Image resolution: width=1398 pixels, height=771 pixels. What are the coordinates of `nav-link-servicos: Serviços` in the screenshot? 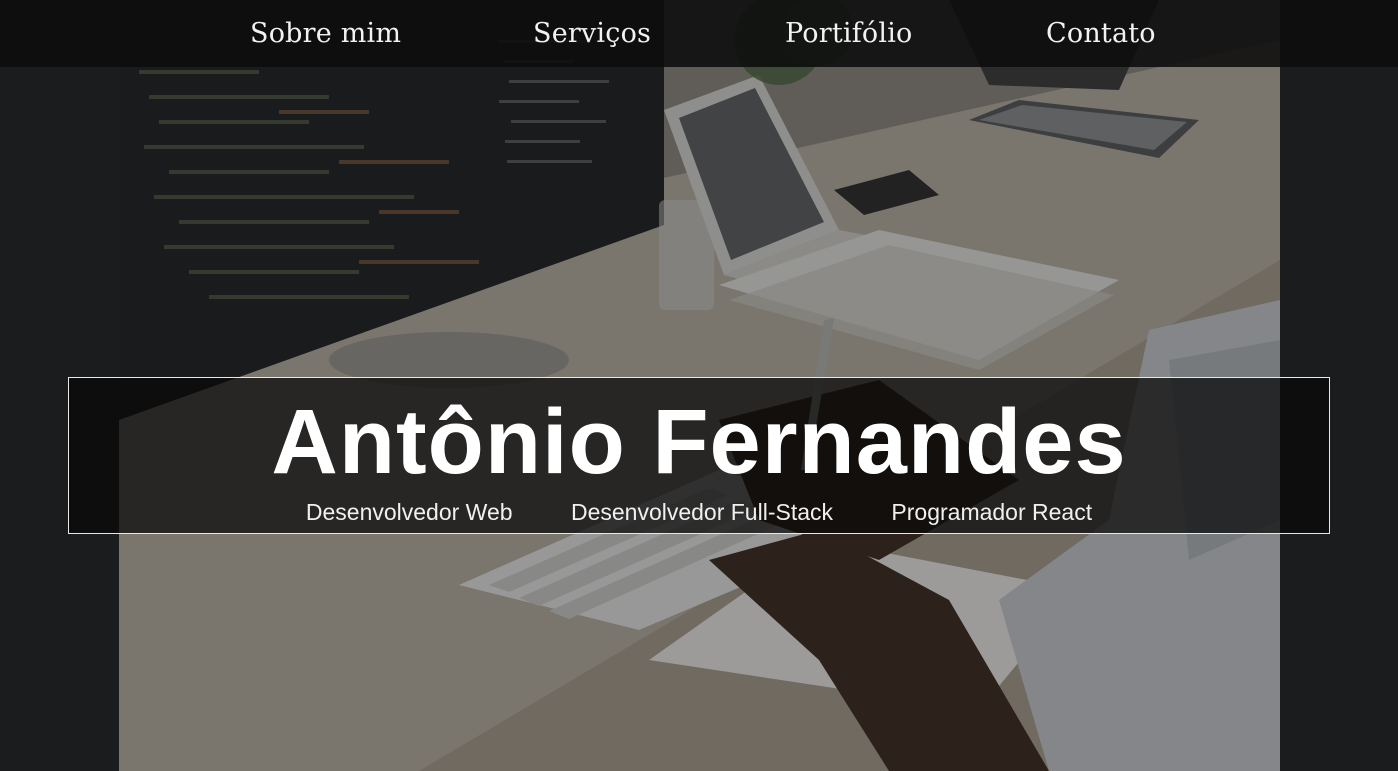 It's located at (592, 34).